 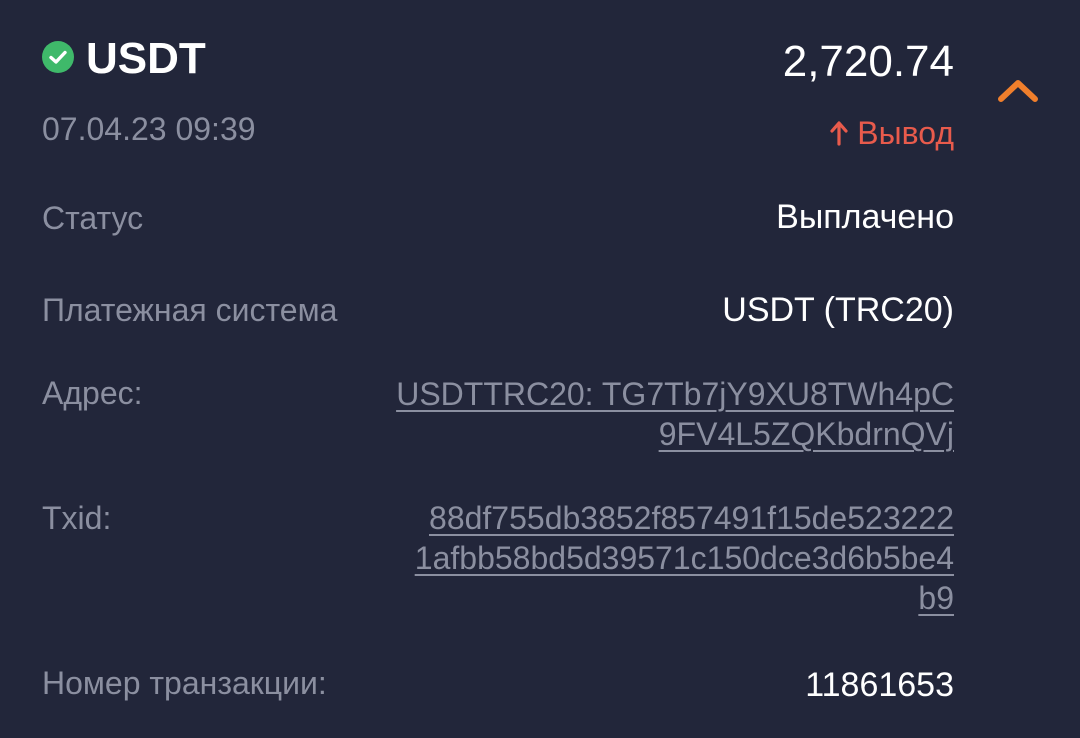 What do you see at coordinates (146, 58) in the screenshot?
I see `currency-title: USDT` at bounding box center [146, 58].